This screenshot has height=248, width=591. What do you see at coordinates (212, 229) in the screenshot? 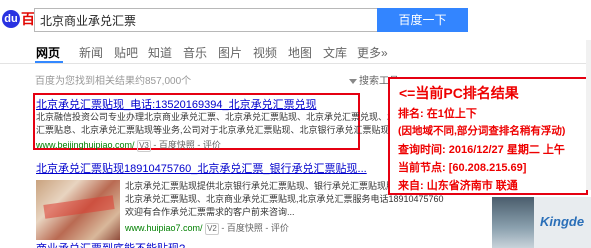
I see `verify-badge: V2` at bounding box center [212, 229].